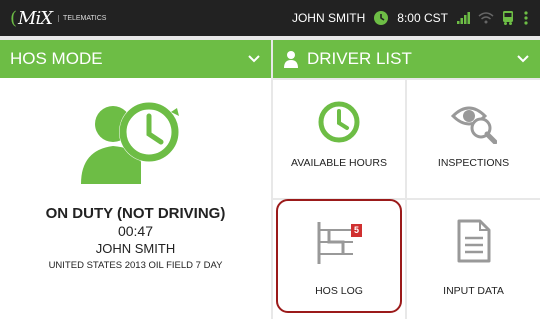  What do you see at coordinates (135, 231) in the screenshot?
I see `duty-timer: 00:47` at bounding box center [135, 231].